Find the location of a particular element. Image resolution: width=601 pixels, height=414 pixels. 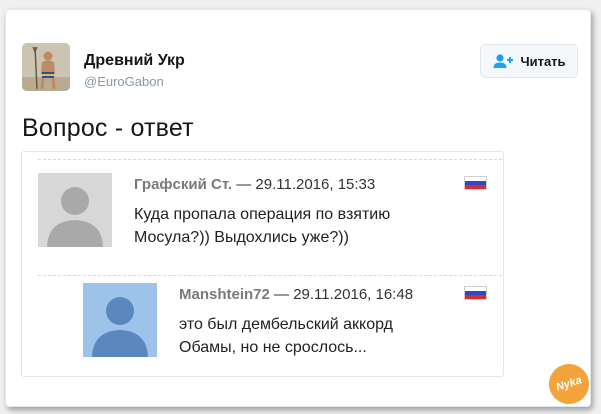

comment-author: Manshtein72 is located at coordinates (224, 294).